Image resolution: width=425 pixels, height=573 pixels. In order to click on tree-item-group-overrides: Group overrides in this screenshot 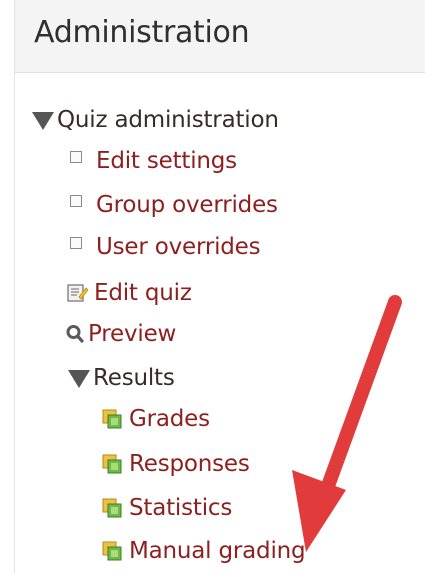, I will do `click(174, 205)`.